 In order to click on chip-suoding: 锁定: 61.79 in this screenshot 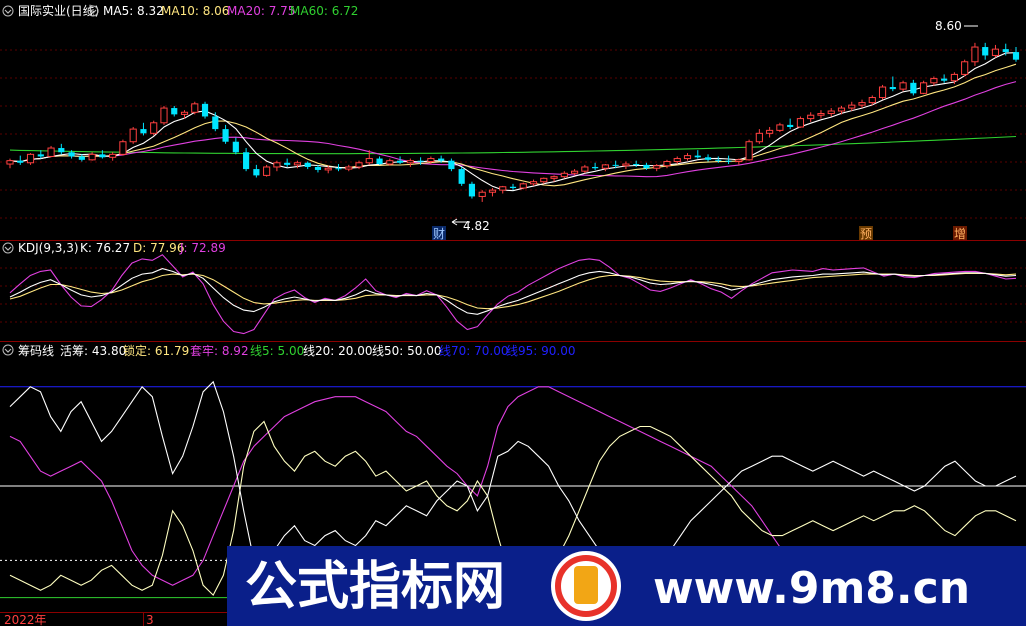, I will do `click(156, 350)`.